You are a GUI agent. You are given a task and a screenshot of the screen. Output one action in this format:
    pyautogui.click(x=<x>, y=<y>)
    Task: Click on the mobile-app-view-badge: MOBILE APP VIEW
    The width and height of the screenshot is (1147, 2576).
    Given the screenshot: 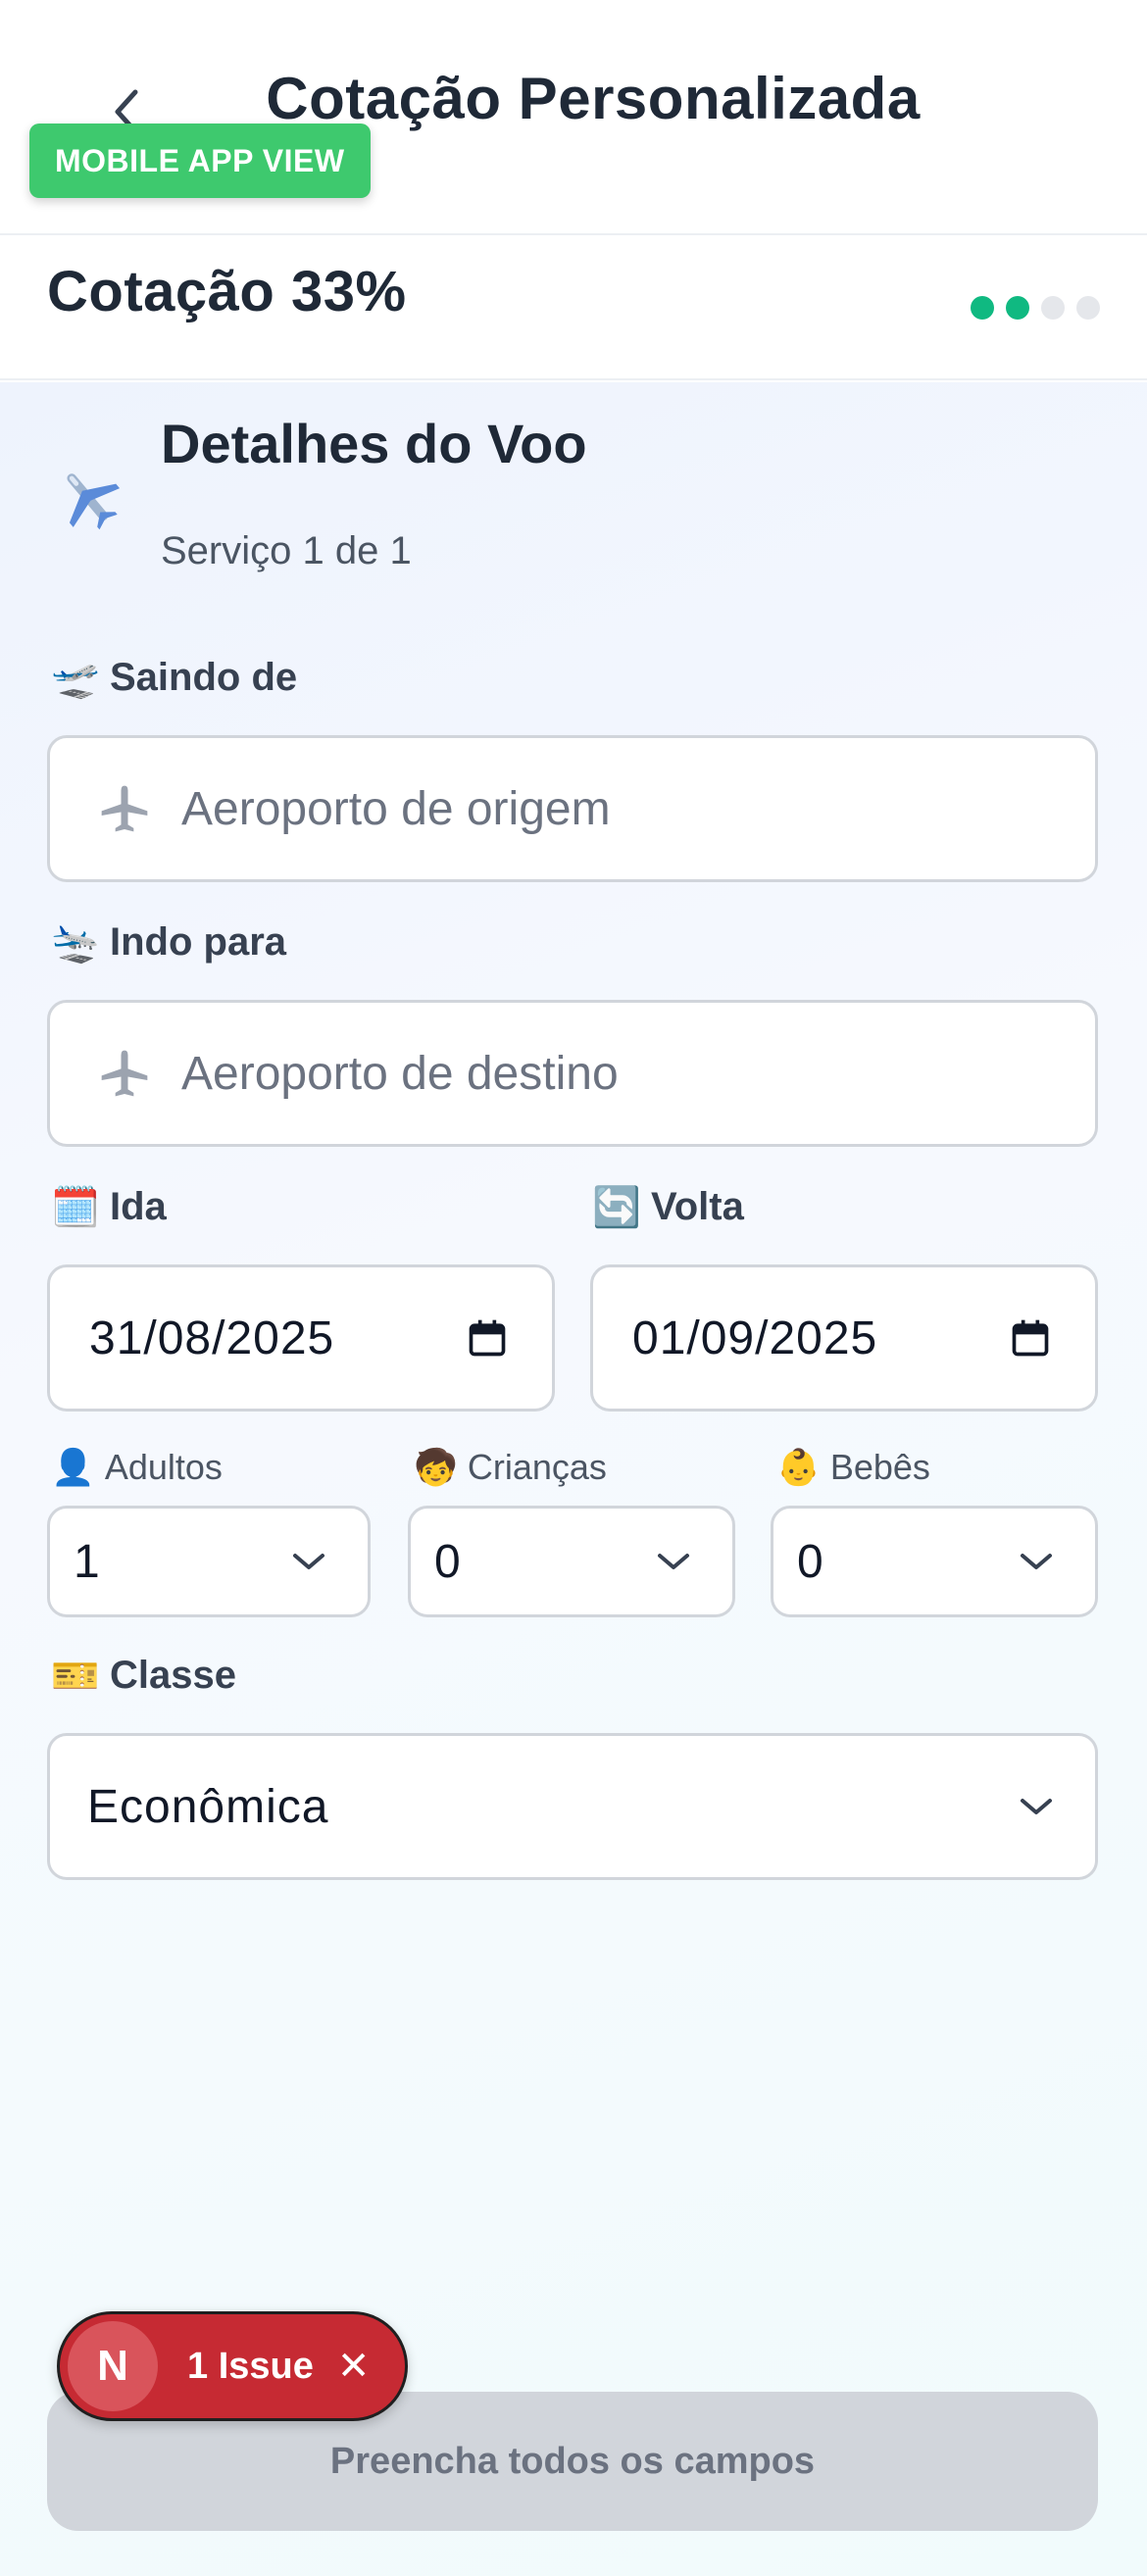 What is the action you would take?
    pyautogui.click(x=200, y=161)
    